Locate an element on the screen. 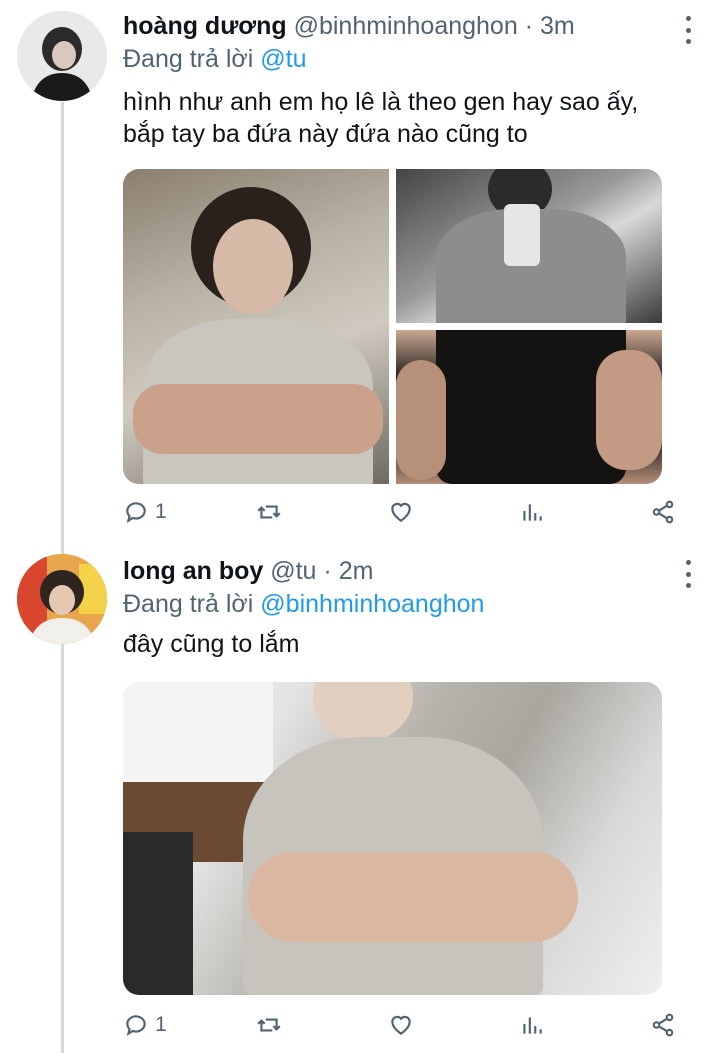 This screenshot has height=1053, width=720. replying-to: Đang trả lời @binhminhoanghon is located at coordinates (303, 604).